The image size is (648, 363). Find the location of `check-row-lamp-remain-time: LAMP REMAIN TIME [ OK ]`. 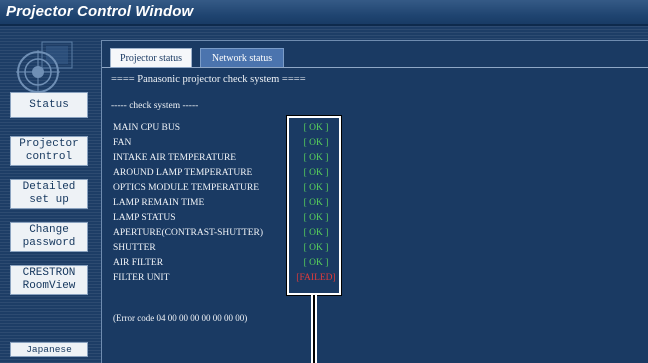

check-row-lamp-remain-time: LAMP REMAIN TIME [ OK ] is located at coordinates (378, 205).